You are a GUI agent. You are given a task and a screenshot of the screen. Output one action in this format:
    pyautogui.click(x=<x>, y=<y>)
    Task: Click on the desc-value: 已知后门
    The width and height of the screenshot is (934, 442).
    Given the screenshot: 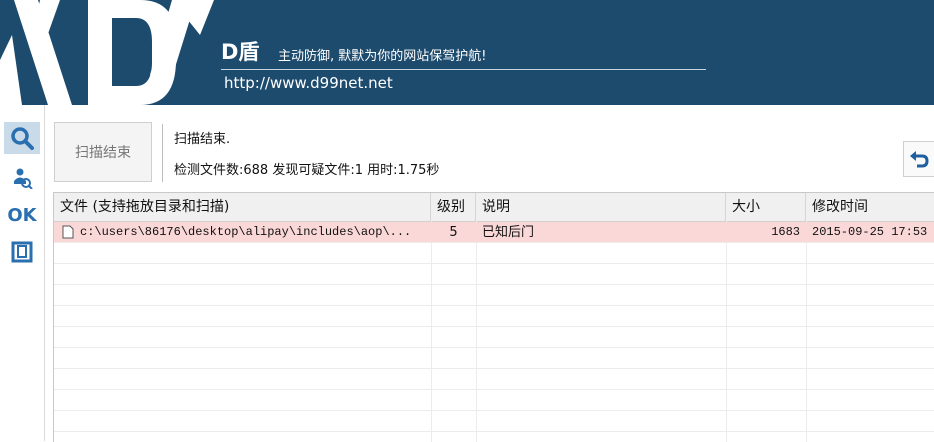 What is the action you would take?
    pyautogui.click(x=508, y=232)
    